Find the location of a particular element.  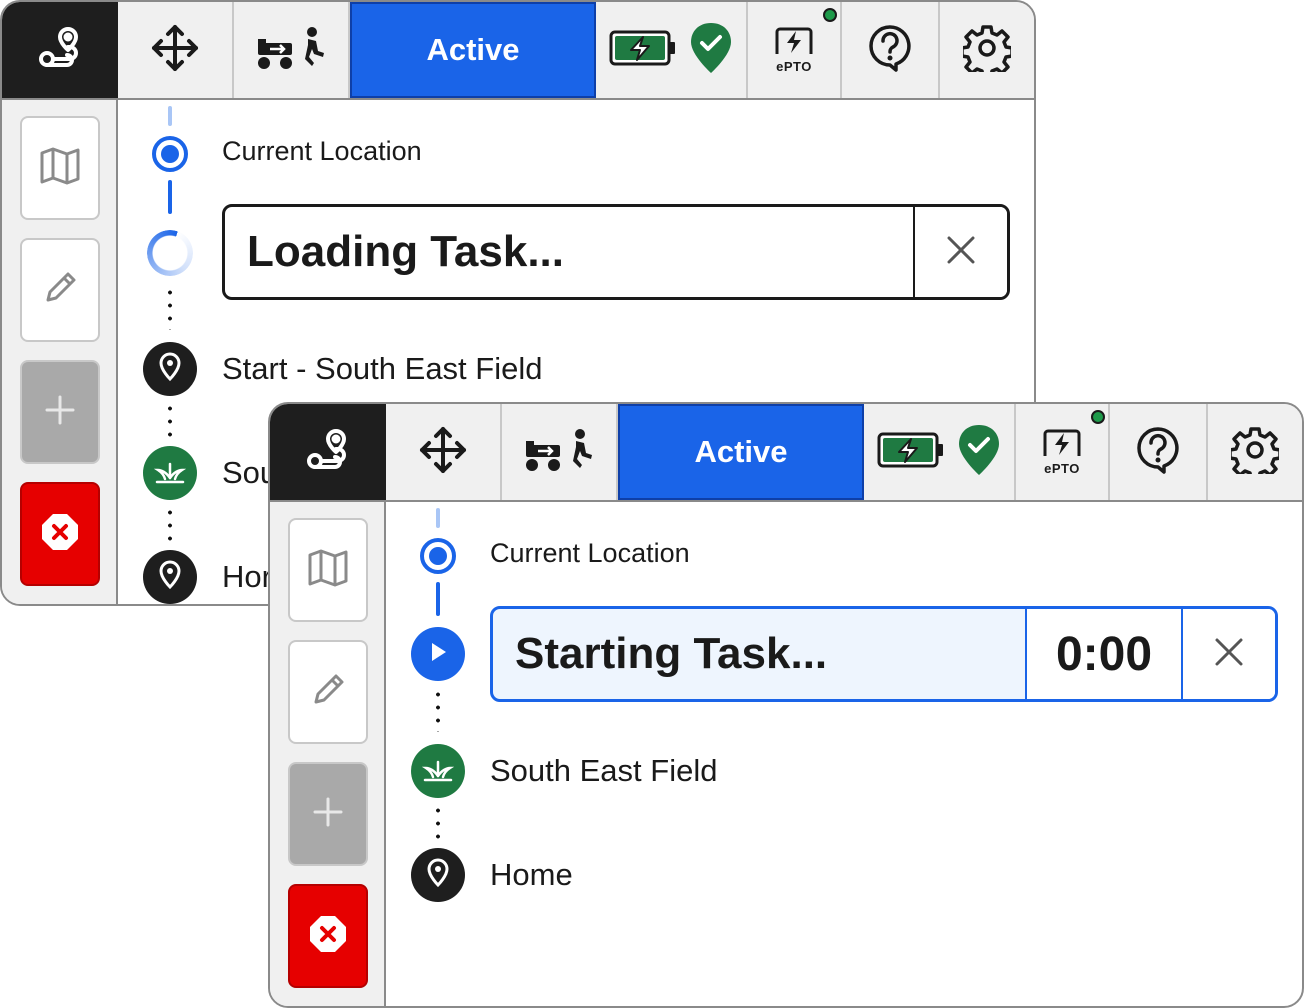

loading-spinner-icon is located at coordinates (170, 253).